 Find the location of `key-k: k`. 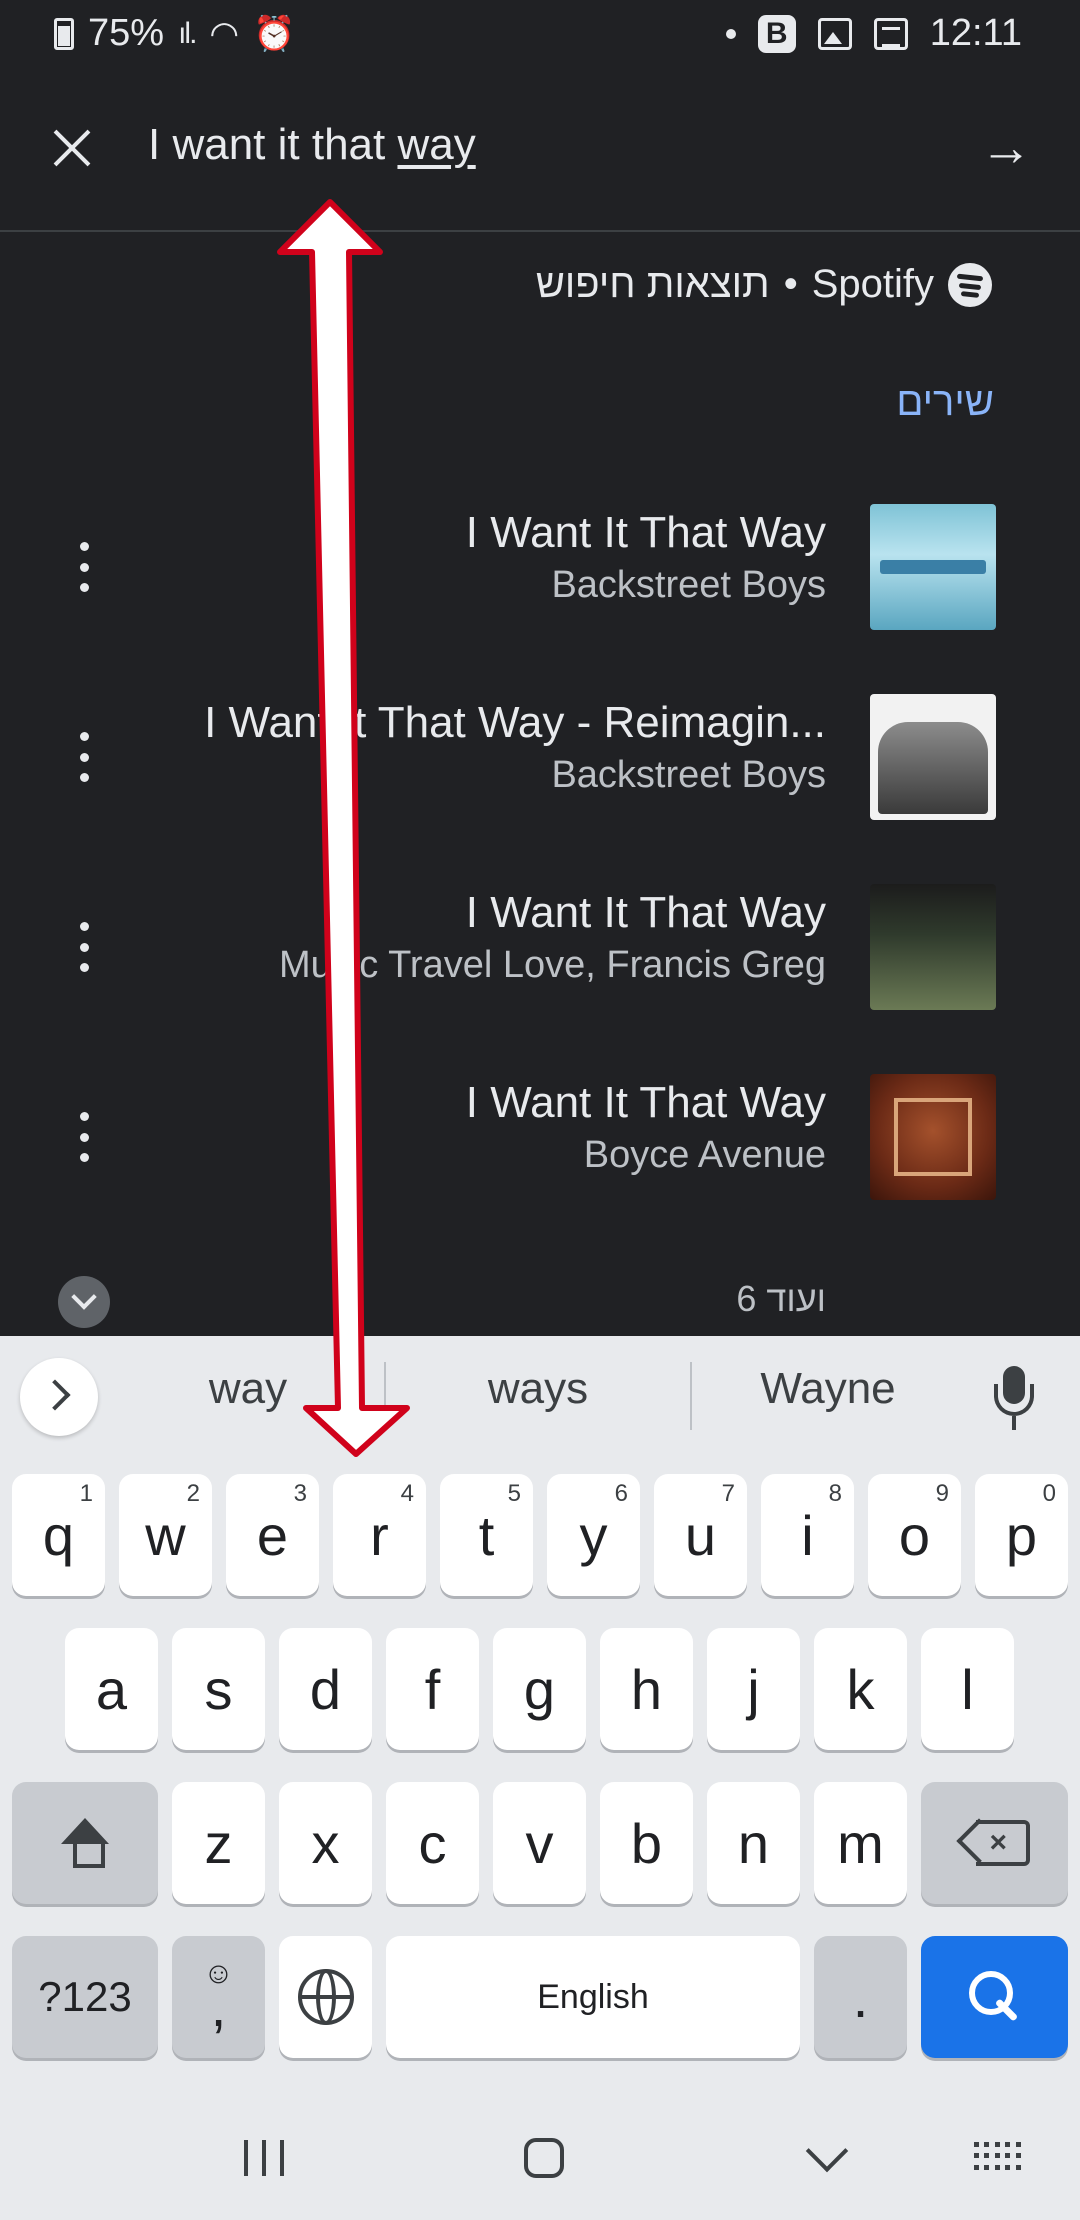

key-k: k is located at coordinates (860, 1689).